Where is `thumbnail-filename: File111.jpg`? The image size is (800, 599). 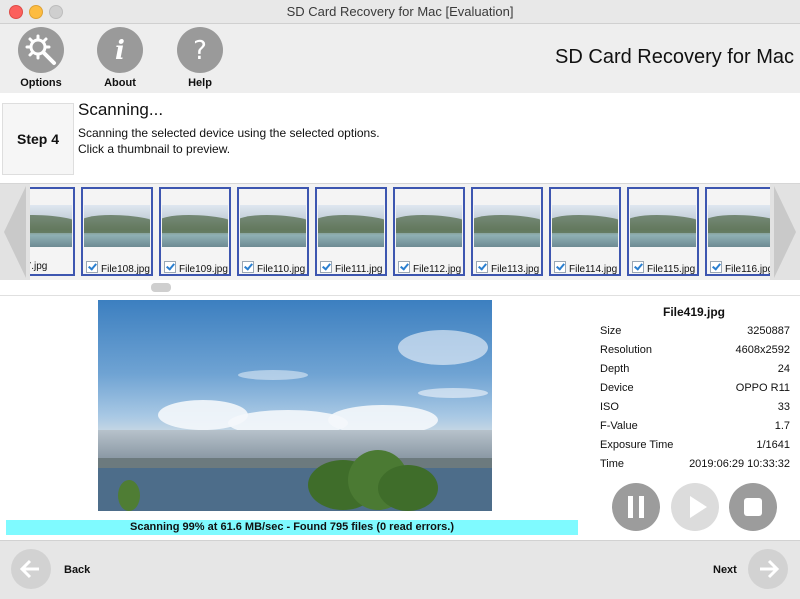
thumbnail-filename: File111.jpg is located at coordinates (359, 269).